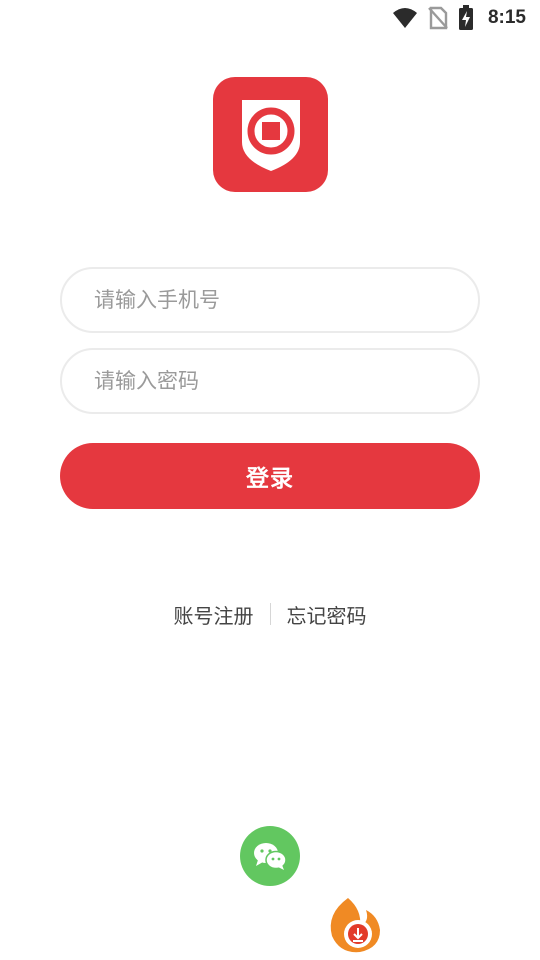 The width and height of the screenshot is (540, 960). What do you see at coordinates (506, 17) in the screenshot?
I see `status-time: 8:15` at bounding box center [506, 17].